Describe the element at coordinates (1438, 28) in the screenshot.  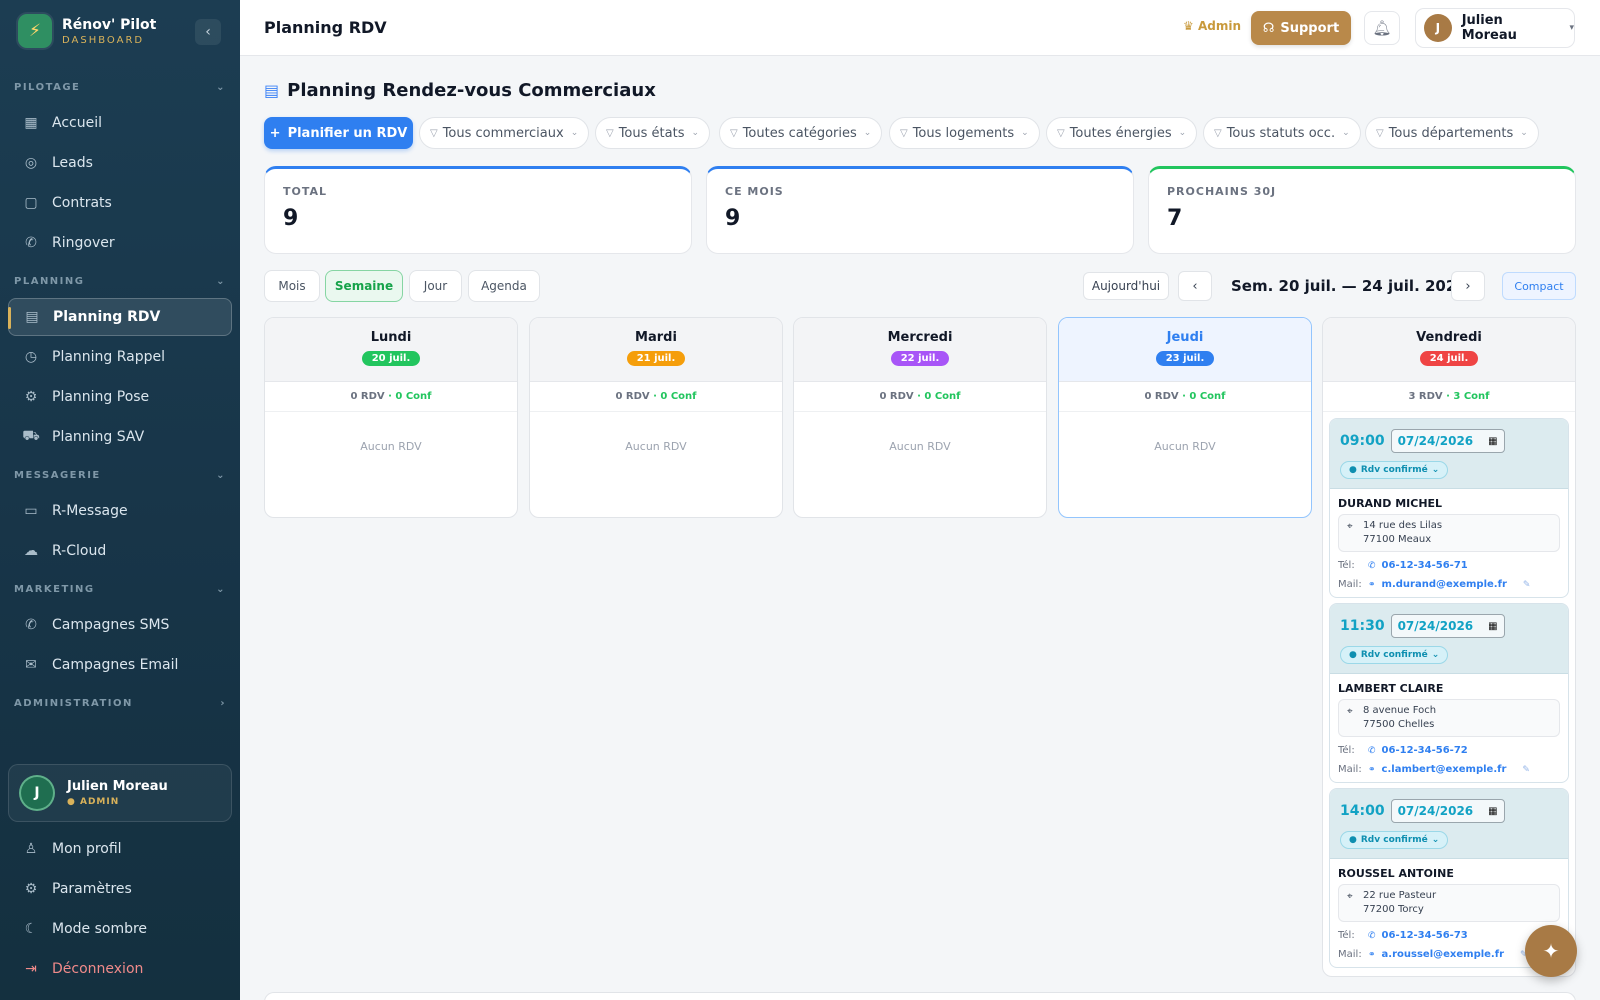
I see `avatar: J` at that location.